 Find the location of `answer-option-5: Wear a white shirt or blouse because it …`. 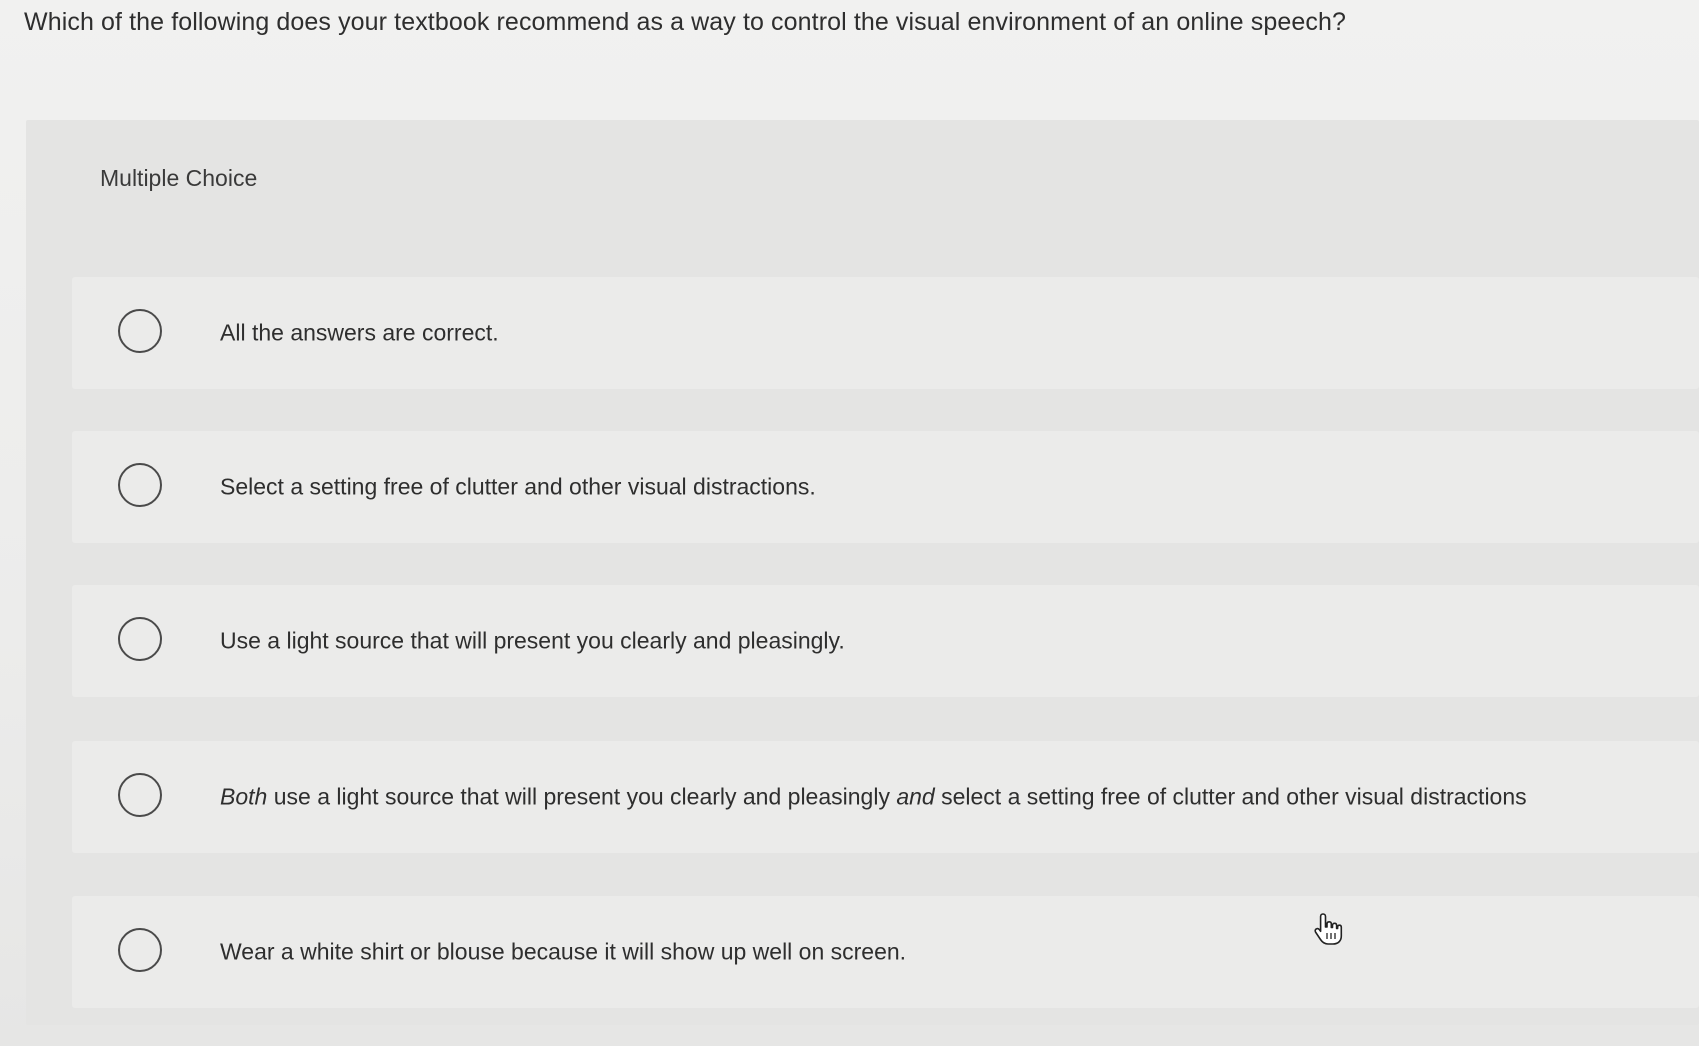

answer-option-5: Wear a white shirt or blouse because it … is located at coordinates (885, 952).